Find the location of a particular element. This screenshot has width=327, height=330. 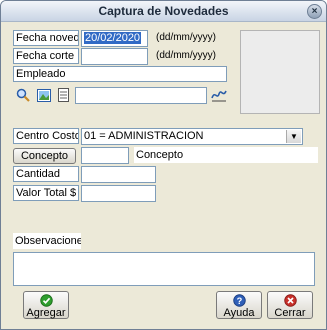

fecha-novedad-value: 20/02/2020 is located at coordinates (113, 38).